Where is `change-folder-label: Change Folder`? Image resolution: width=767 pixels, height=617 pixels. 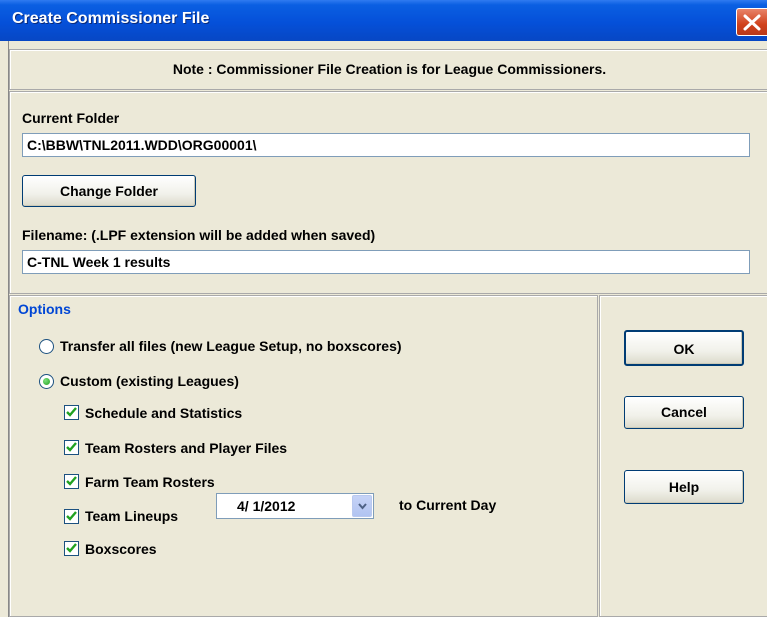 change-folder-label: Change Folder is located at coordinates (108, 191).